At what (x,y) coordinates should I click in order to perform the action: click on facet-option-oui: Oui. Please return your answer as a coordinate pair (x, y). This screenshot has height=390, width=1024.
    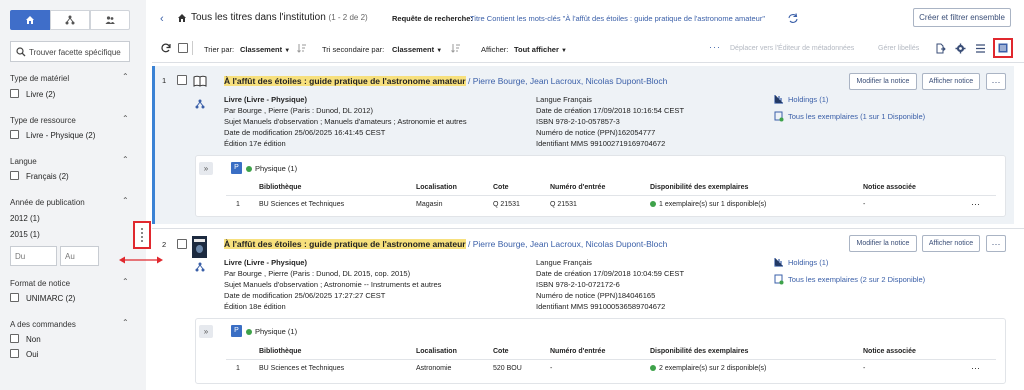
    Looking at the image, I should click on (32, 354).